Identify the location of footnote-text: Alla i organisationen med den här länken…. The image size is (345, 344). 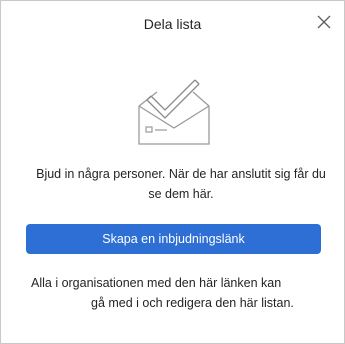
(176, 293).